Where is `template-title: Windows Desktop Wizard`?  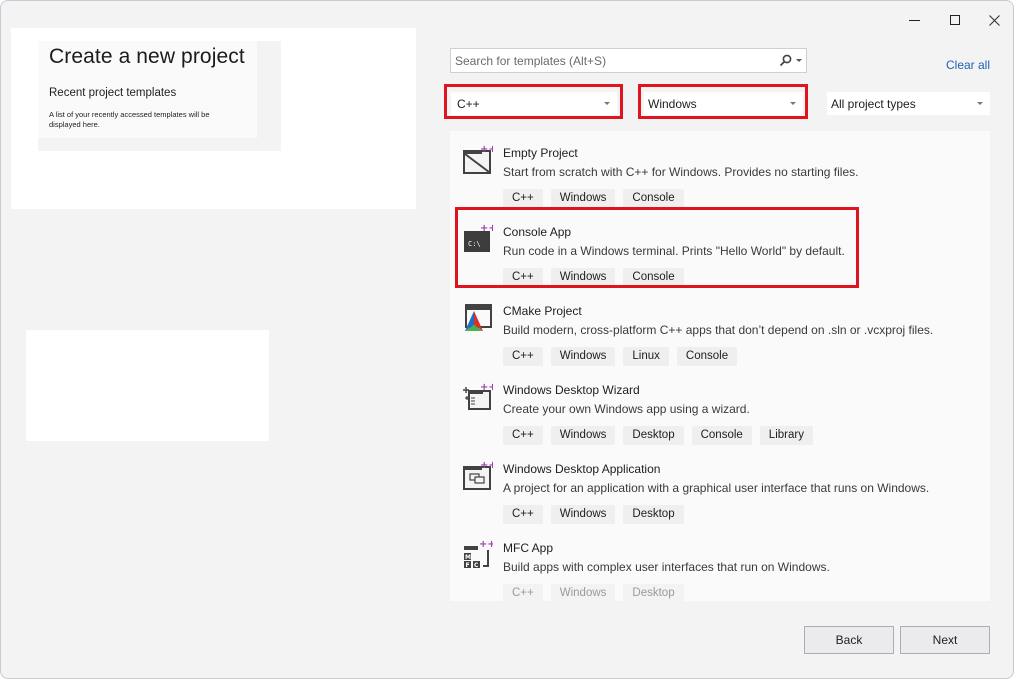
template-title: Windows Desktop Wizard is located at coordinates (571, 390).